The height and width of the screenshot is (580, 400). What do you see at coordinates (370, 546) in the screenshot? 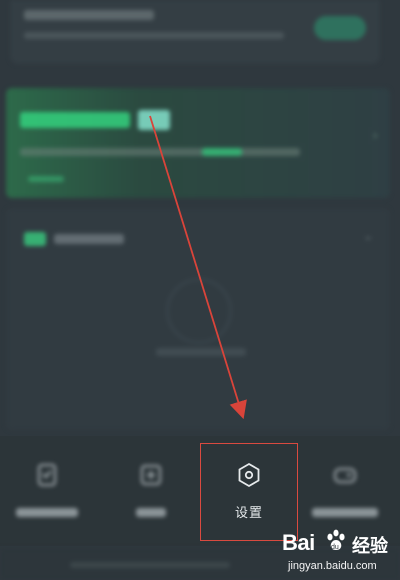
I see `watermark-jingyan-text: 经验` at bounding box center [370, 546].